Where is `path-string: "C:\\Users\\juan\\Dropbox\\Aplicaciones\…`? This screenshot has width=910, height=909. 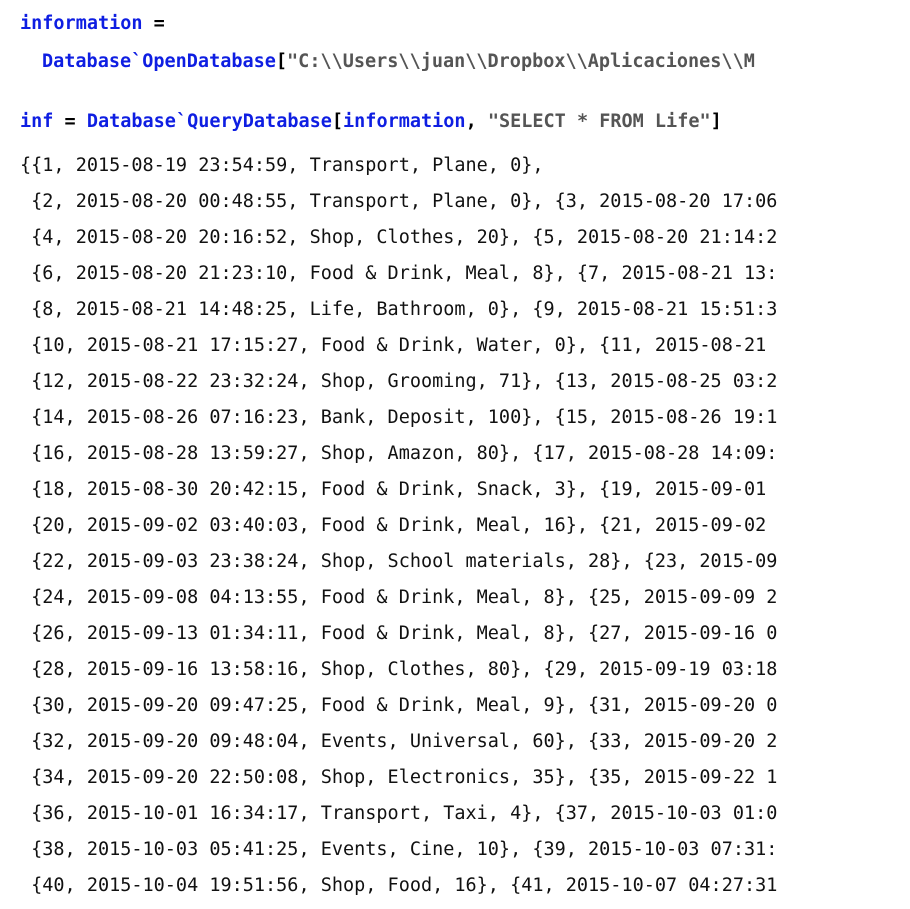 path-string: "C:\\Users\\juan\\Dropbox\\Aplicaciones\… is located at coordinates (521, 61).